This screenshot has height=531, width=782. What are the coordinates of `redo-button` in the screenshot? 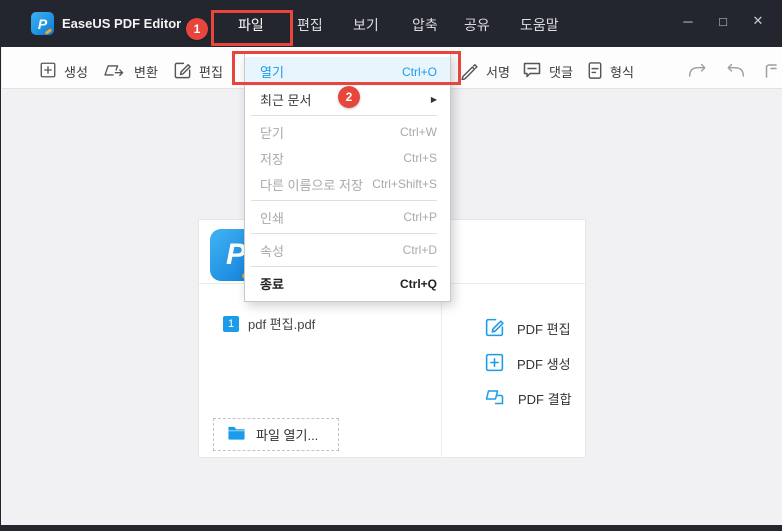 It's located at (698, 68).